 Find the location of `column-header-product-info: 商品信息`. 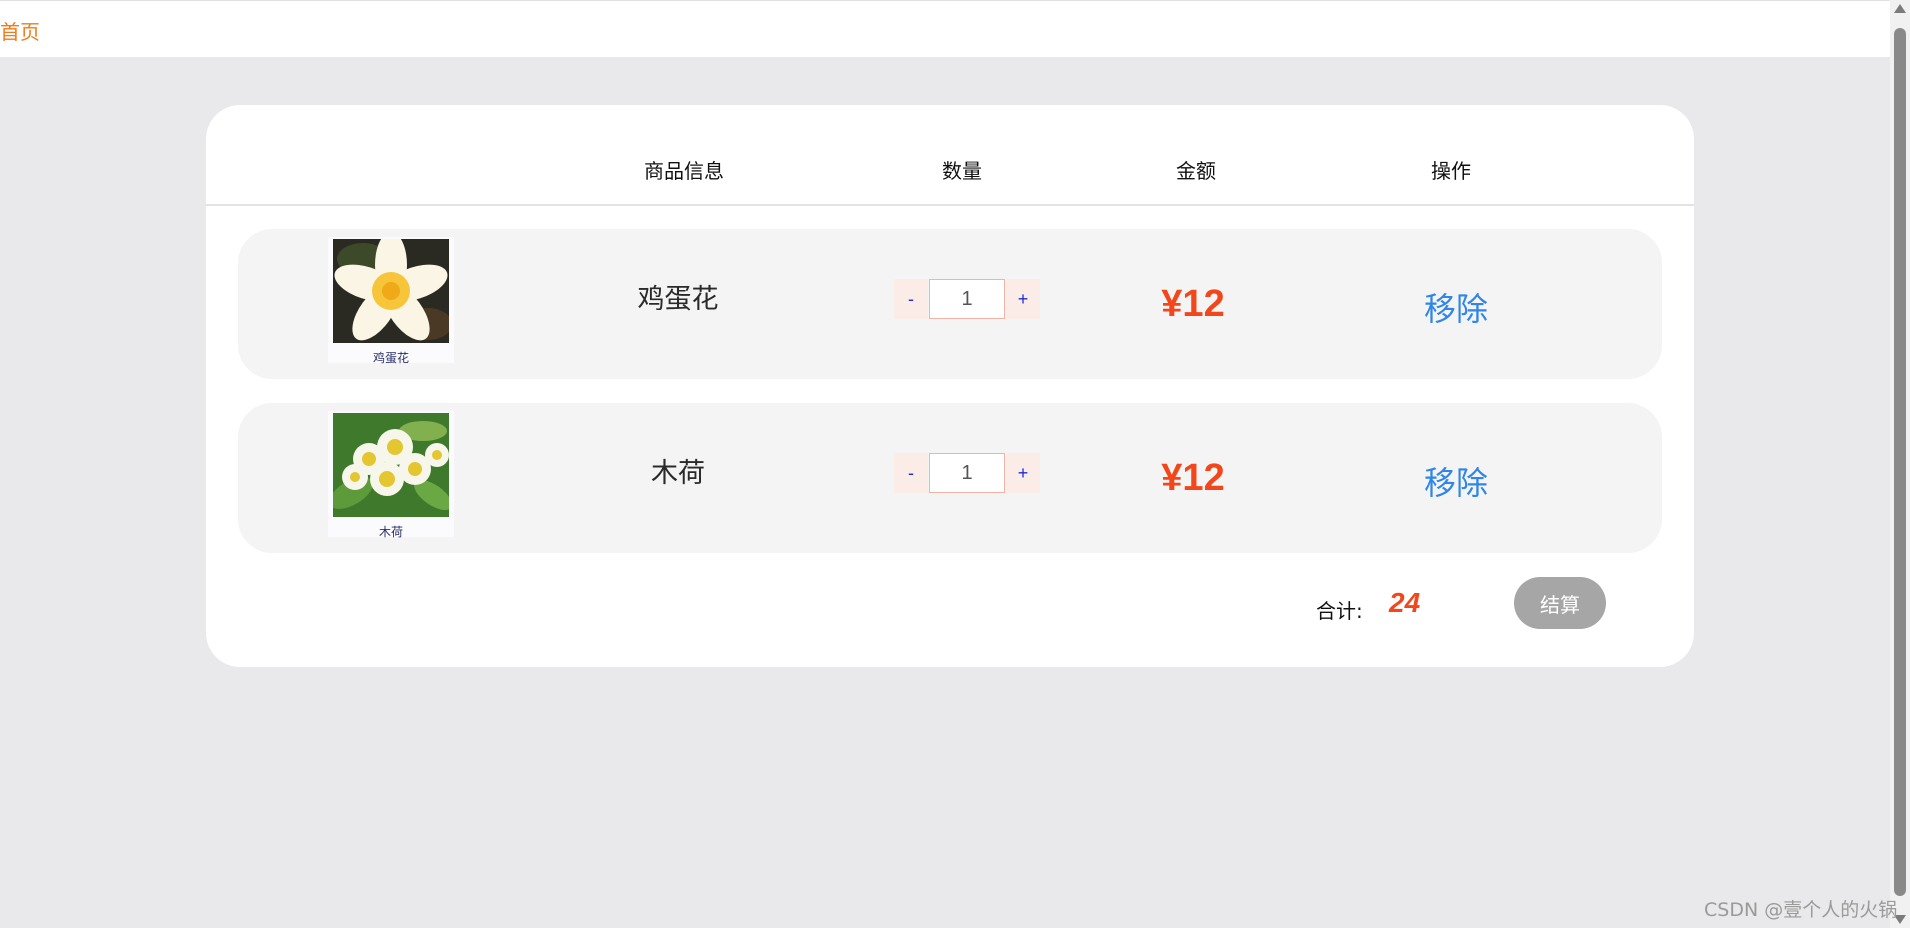

column-header-product-info: 商品信息 is located at coordinates (684, 171).